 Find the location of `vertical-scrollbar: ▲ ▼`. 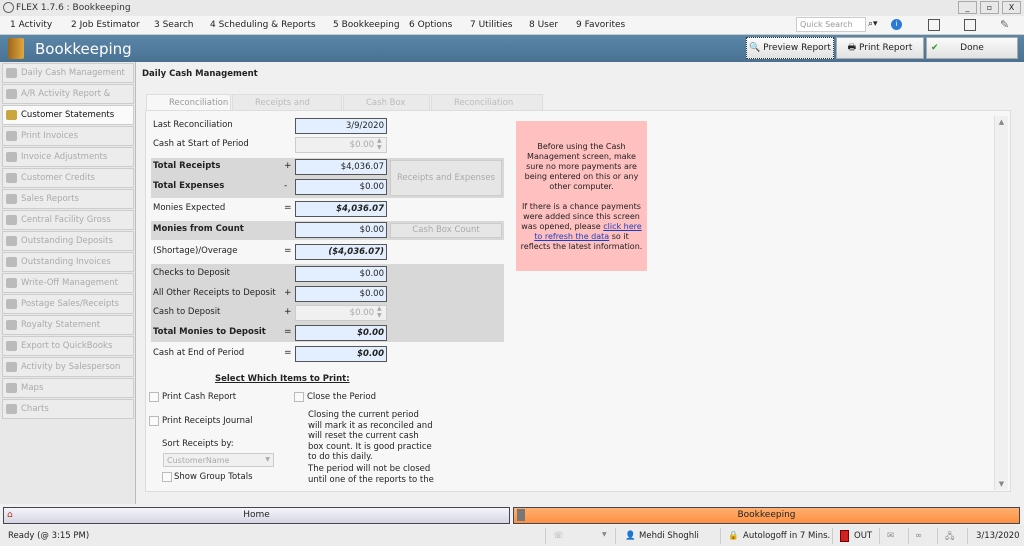

vertical-scrollbar: ▲ ▼ is located at coordinates (1001, 303).